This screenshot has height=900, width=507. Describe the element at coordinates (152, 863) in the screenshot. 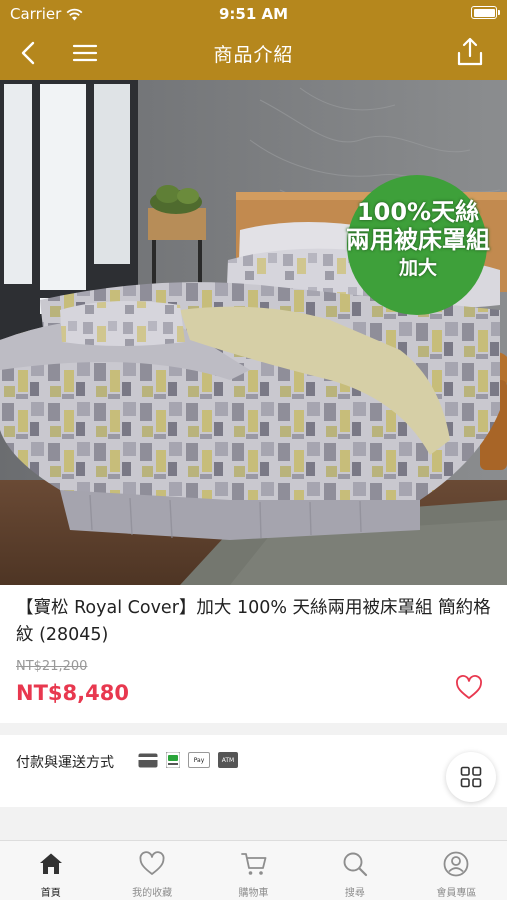

I see `heart-icon` at that location.